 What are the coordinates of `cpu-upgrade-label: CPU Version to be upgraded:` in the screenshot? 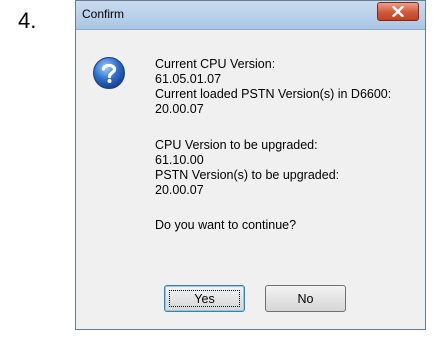 It's located at (236, 145).